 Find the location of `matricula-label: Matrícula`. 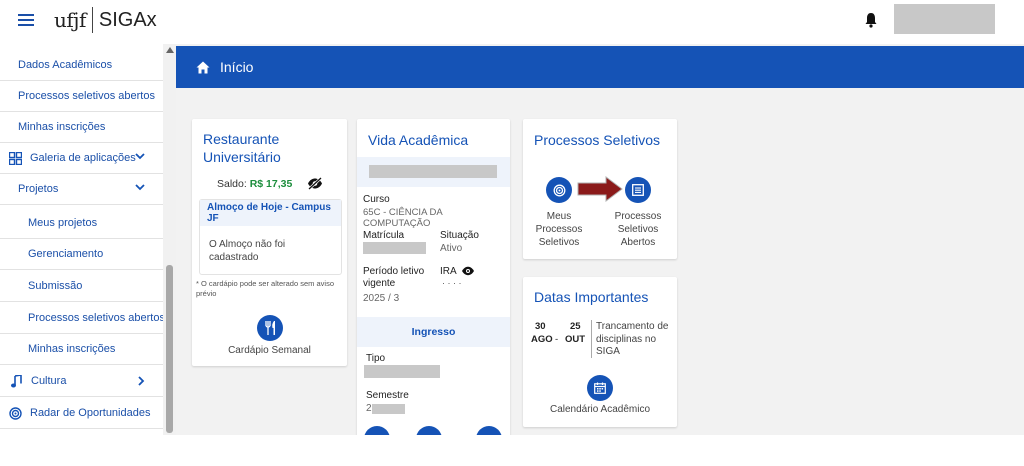

matricula-label: Matrícula is located at coordinates (384, 235).